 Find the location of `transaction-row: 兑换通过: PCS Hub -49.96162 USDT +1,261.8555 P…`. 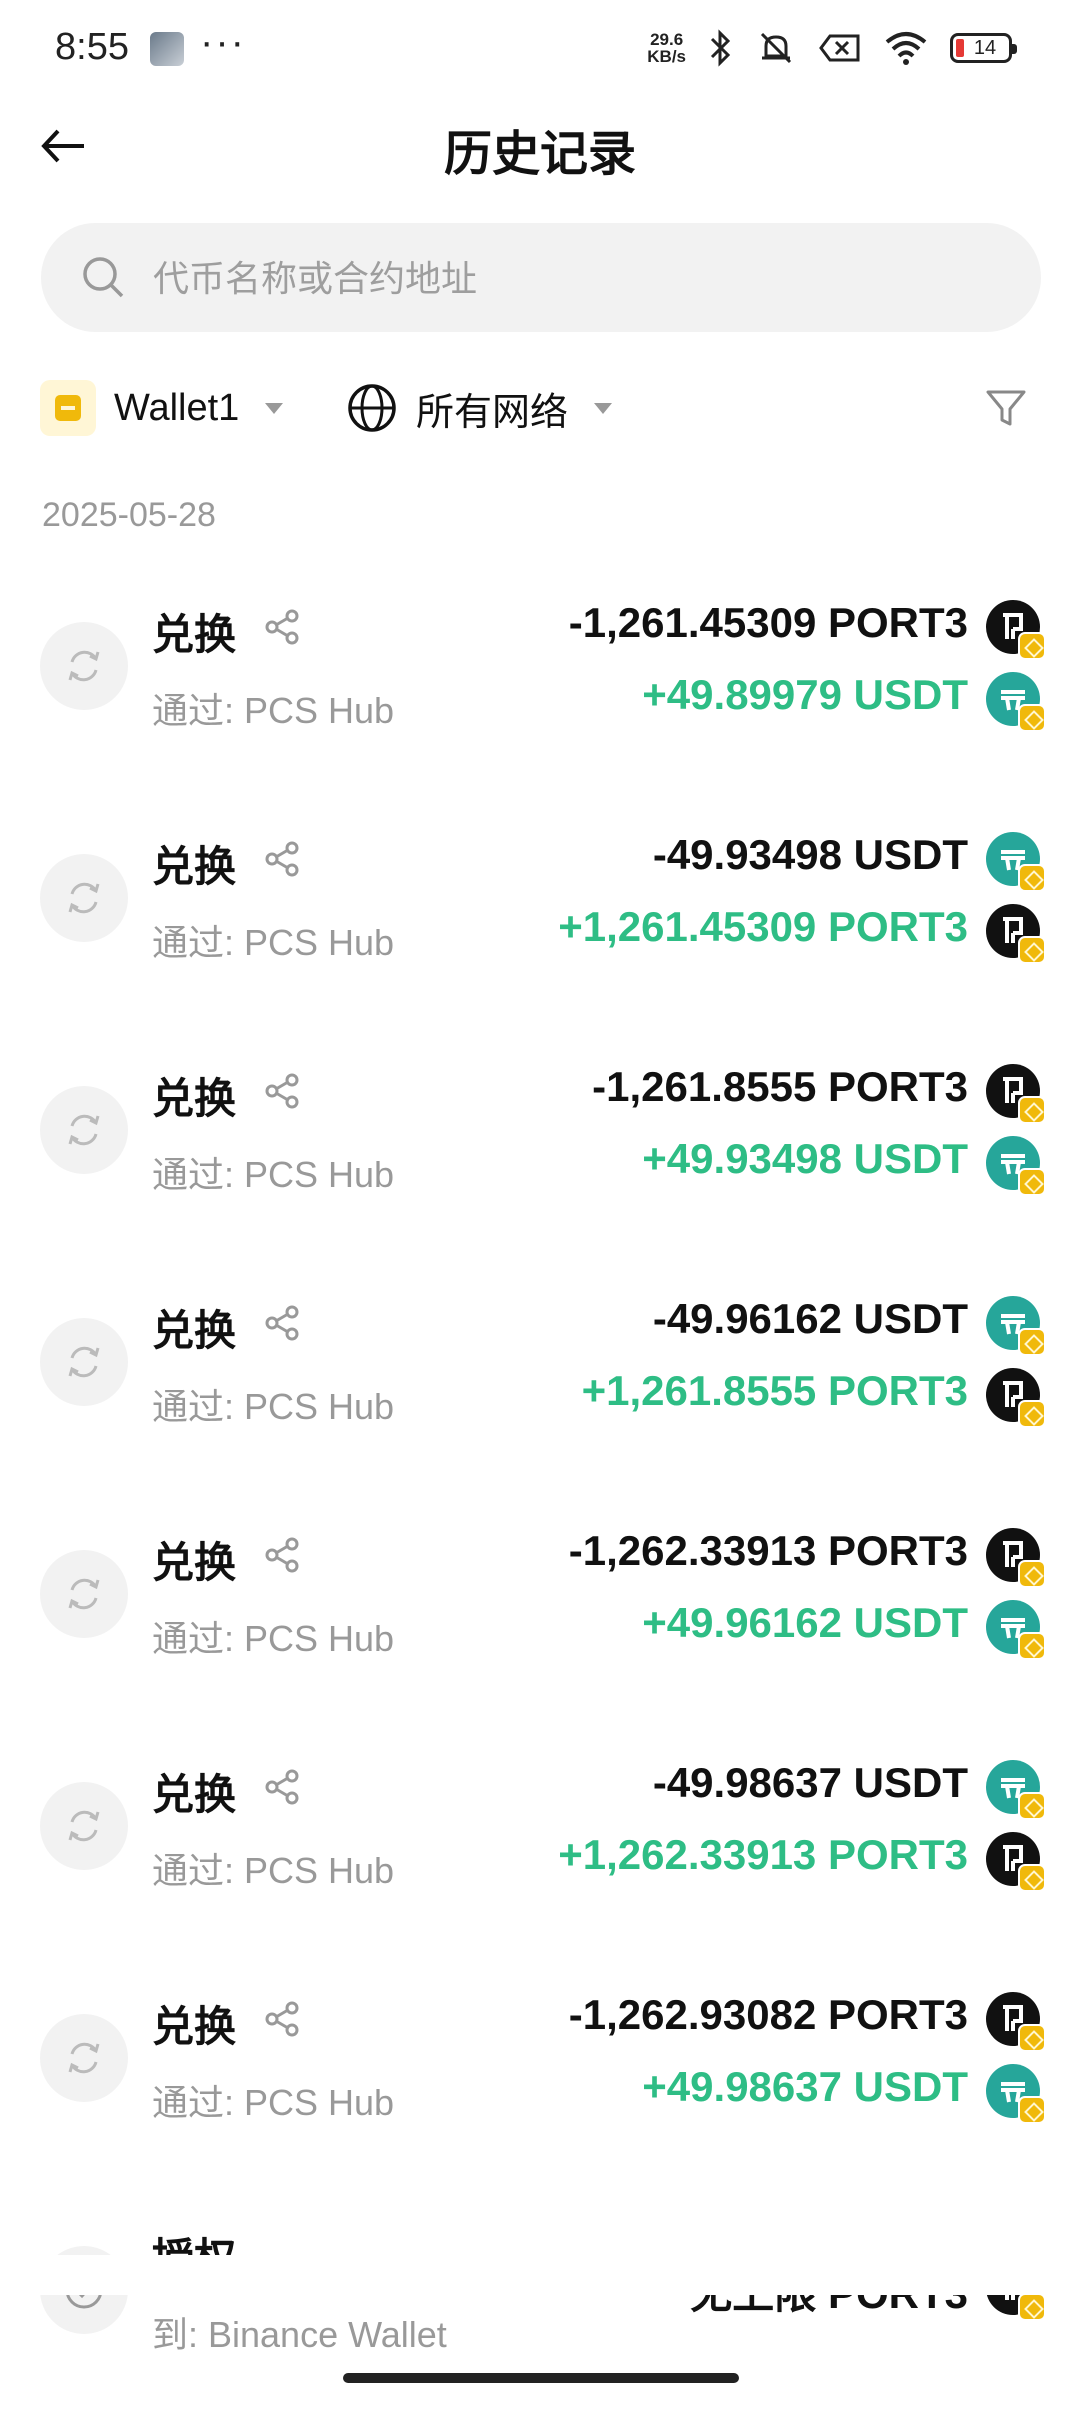

transaction-row: 兑换通过: PCS Hub -49.96162 USDT +1,261.8555 P… is located at coordinates (540, 1372).